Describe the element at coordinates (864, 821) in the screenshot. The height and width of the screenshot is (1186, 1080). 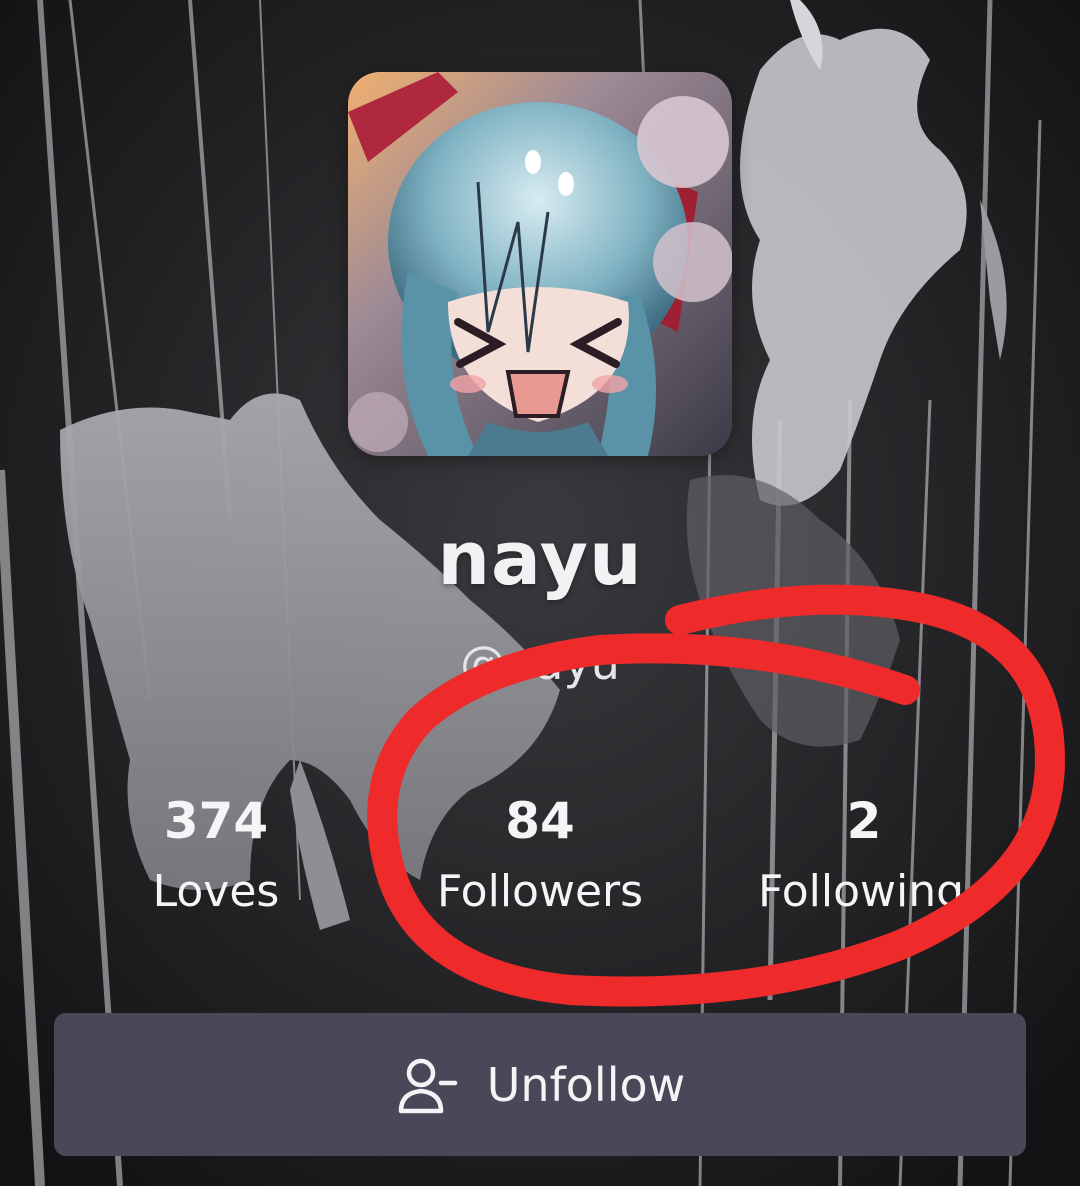
I see `stat-following-count: 2` at that location.